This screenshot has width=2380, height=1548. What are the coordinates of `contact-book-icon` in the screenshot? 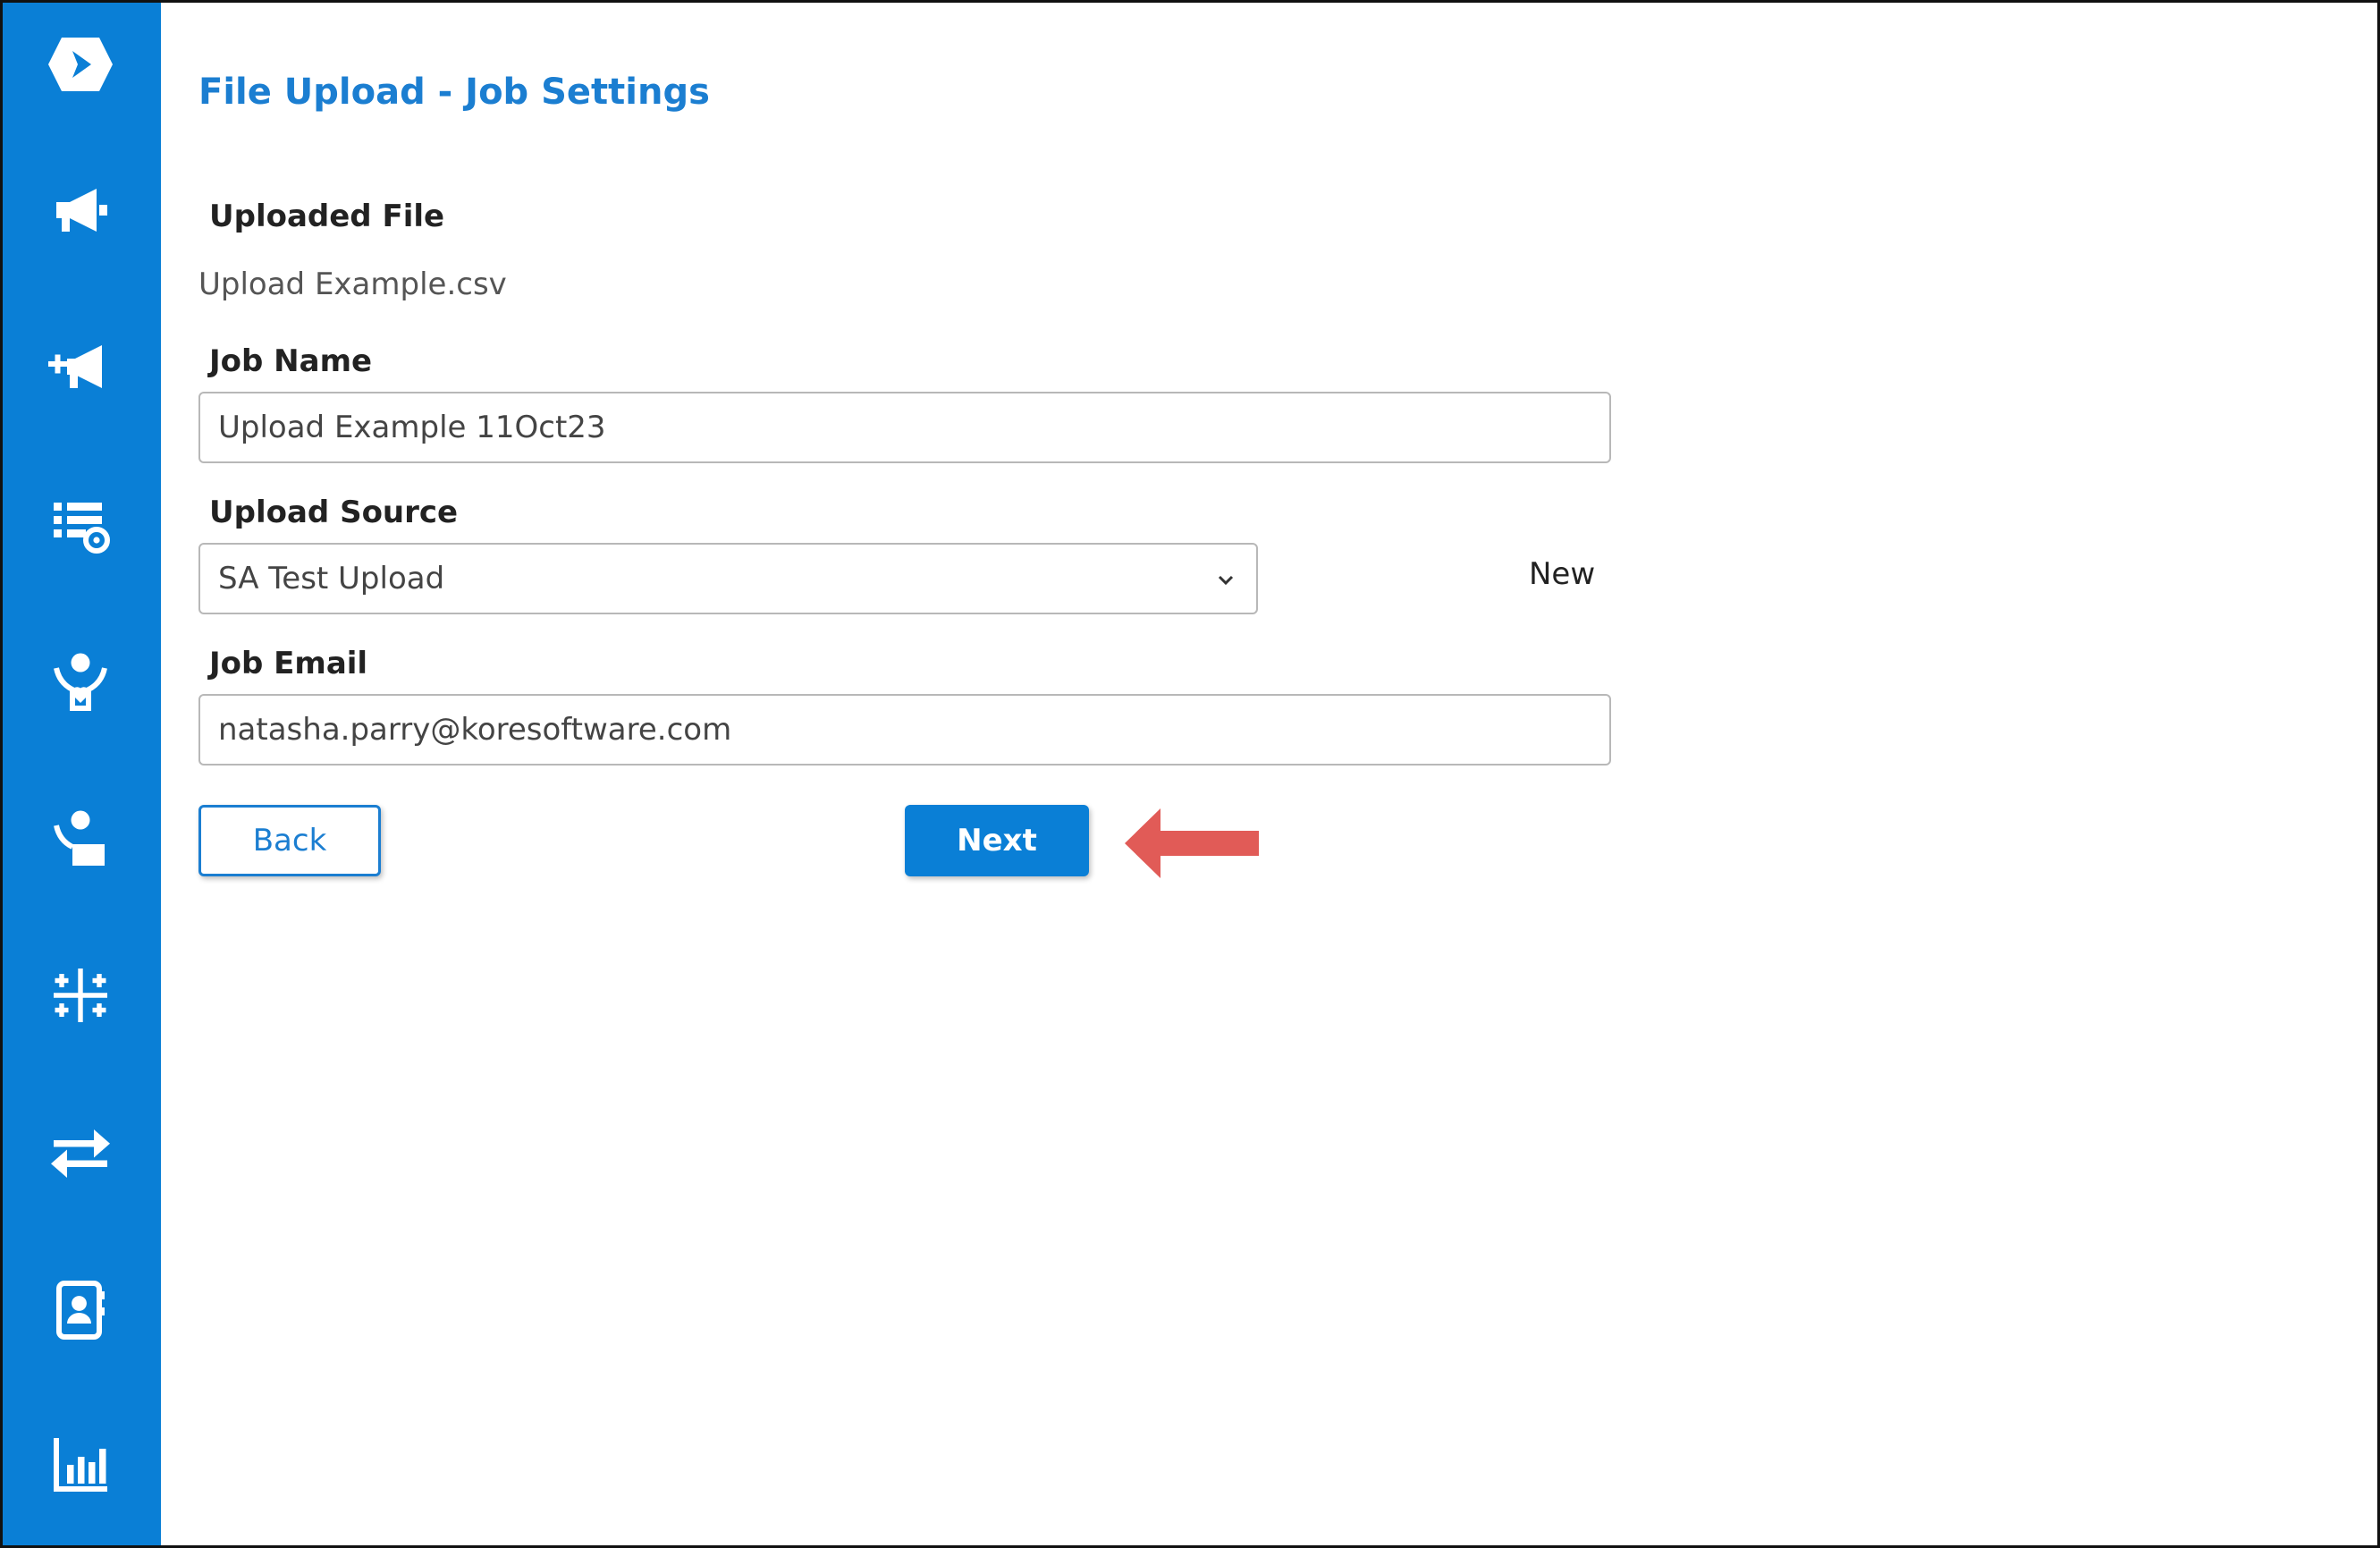 It's located at (81, 1310).